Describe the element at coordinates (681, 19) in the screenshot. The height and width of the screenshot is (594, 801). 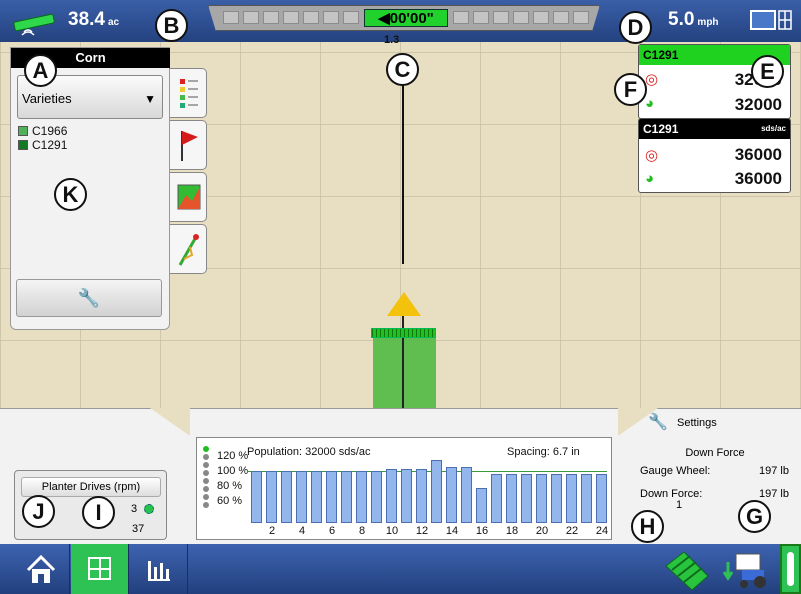
I see `speed-value: 5.0` at that location.